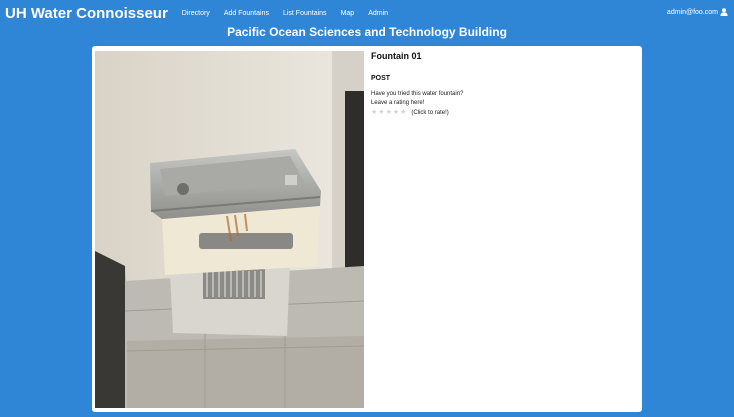 Image resolution: width=734 pixels, height=417 pixels. Describe the element at coordinates (398, 103) in the screenshot. I see `rating-prompt-line-2: Leave a rating here!` at that location.